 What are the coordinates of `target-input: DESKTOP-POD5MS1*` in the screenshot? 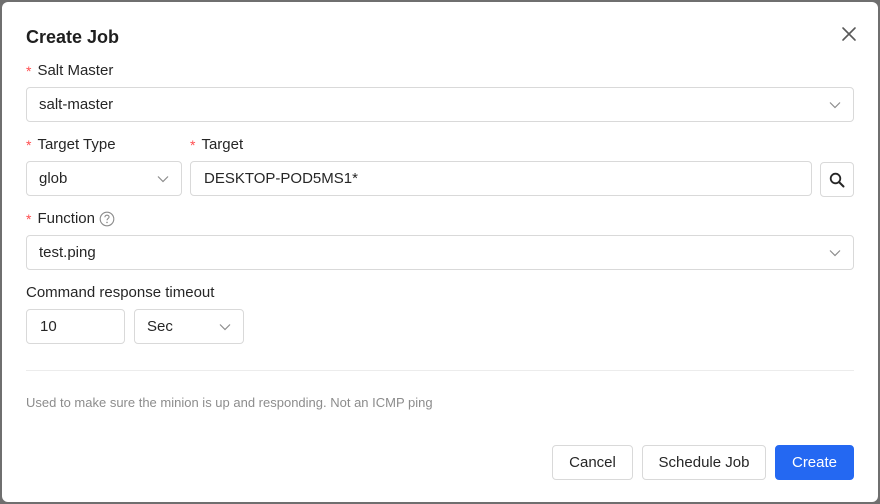 It's located at (501, 178).